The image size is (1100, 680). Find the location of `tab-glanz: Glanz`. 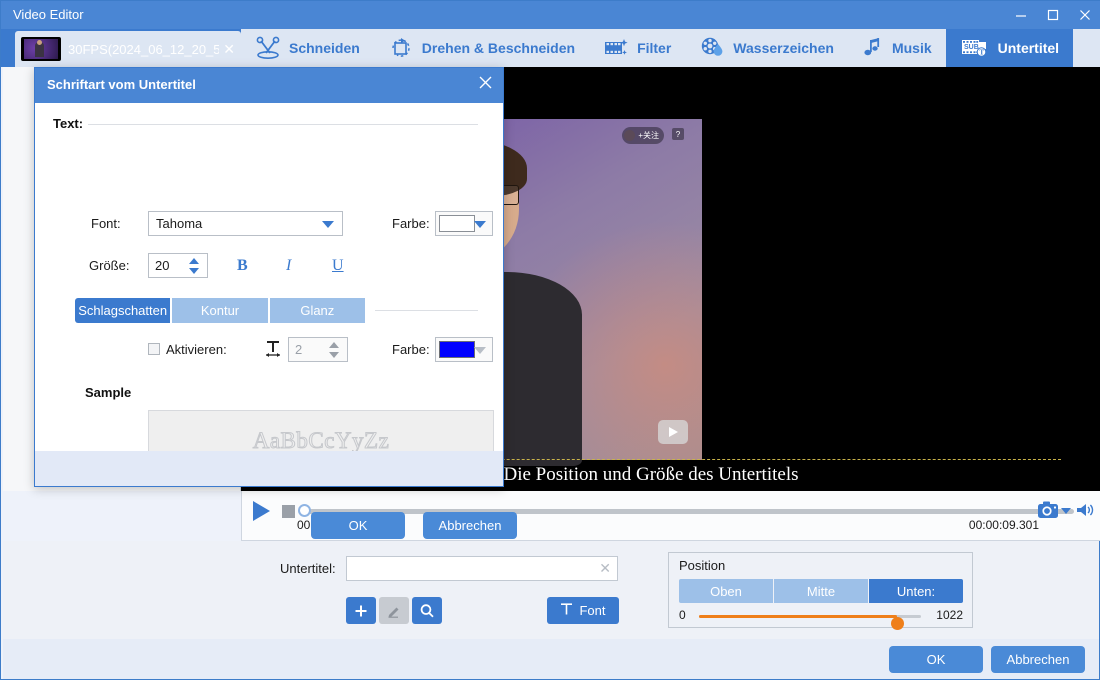

tab-glanz: Glanz is located at coordinates (317, 310).